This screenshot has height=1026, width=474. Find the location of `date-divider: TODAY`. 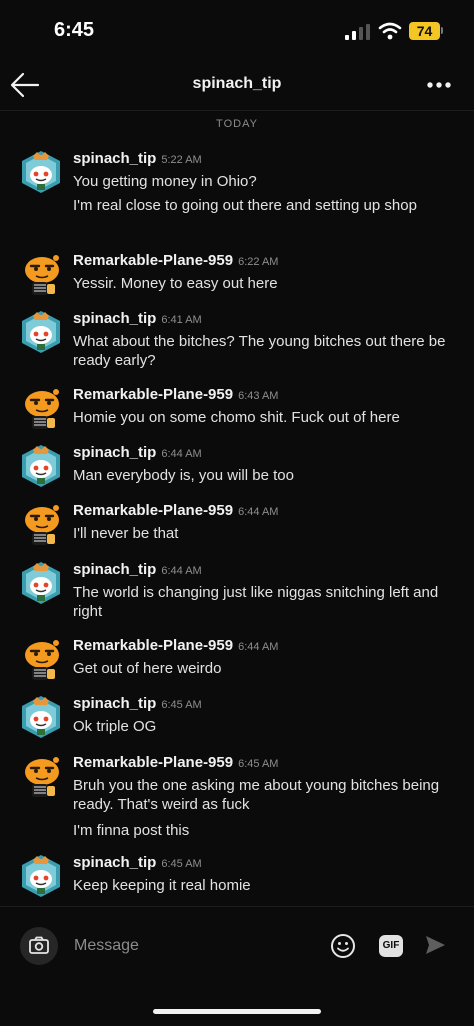

date-divider: TODAY is located at coordinates (237, 124).